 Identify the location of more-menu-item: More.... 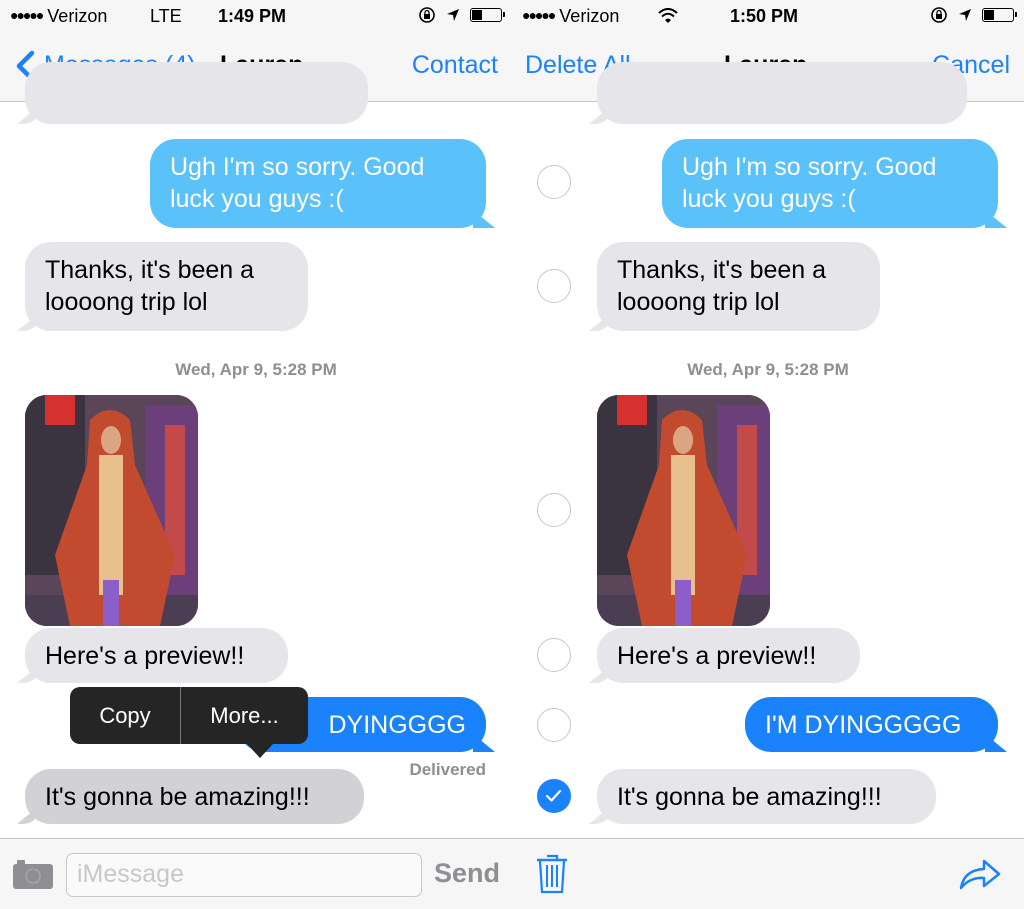
(244, 715).